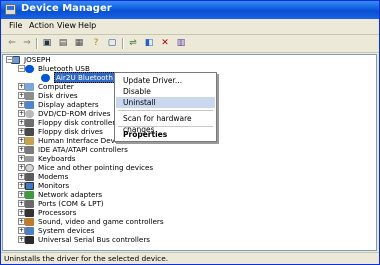 Image resolution: width=380 pixels, height=265 pixels. What do you see at coordinates (27, 43) in the screenshot?
I see `forward-icon: ⇒` at bounding box center [27, 43].